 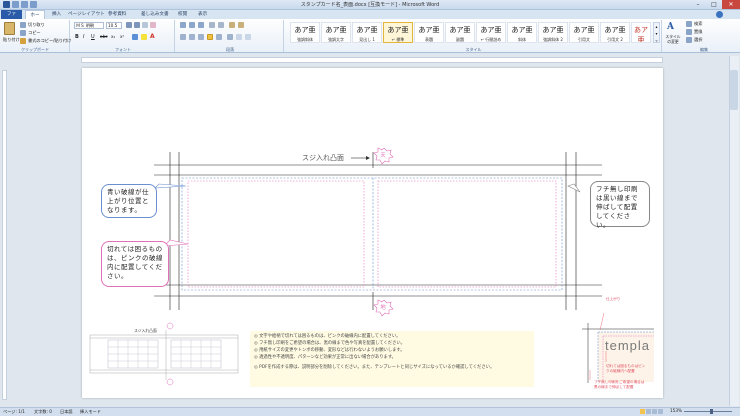 What do you see at coordinates (155, 14) in the screenshot?
I see `tab-mailings: 差し込み文書` at bounding box center [155, 14].